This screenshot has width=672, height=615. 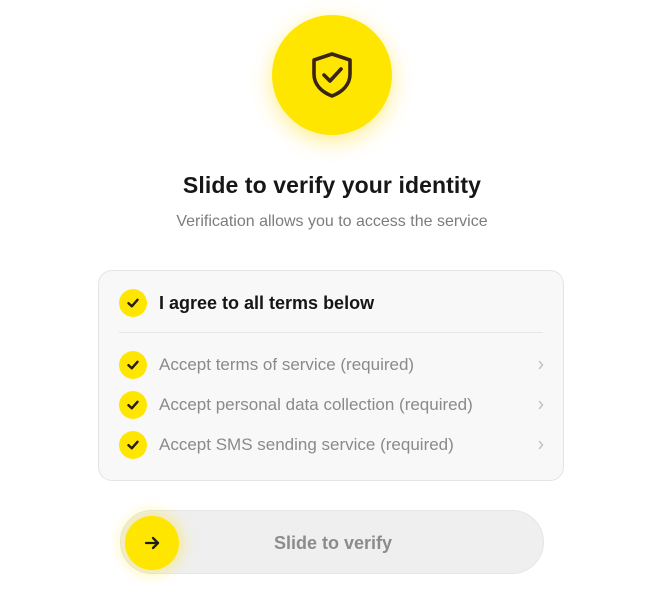 I want to click on arrow-right-icon, so click(x=152, y=543).